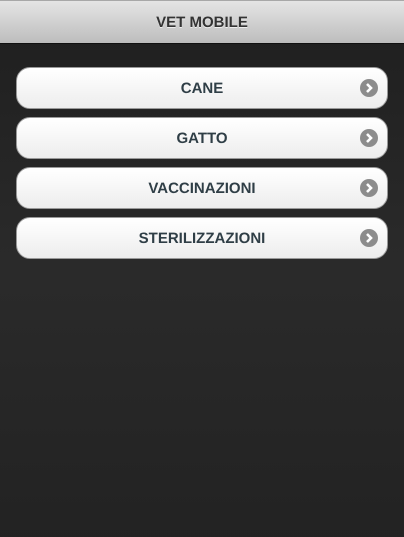  Describe the element at coordinates (202, 188) in the screenshot. I see `menu-button: VACCINAZIONI` at that location.